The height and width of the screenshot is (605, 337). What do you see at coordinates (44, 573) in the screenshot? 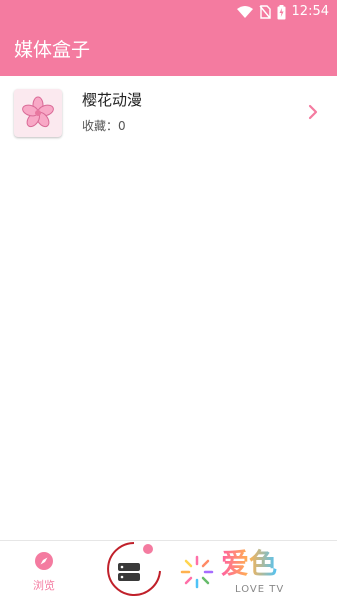
I see `nav-browse-tab: 浏览` at bounding box center [44, 573].